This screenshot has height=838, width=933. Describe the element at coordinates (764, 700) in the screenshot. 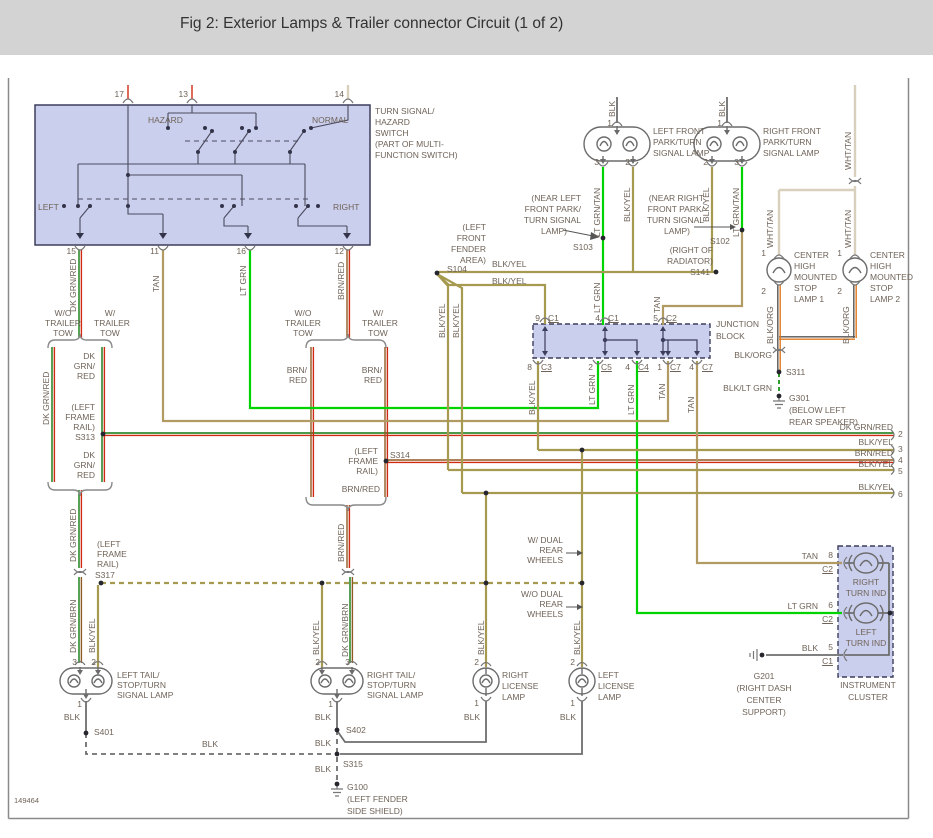

I see `g201-l2: CENTER` at that location.